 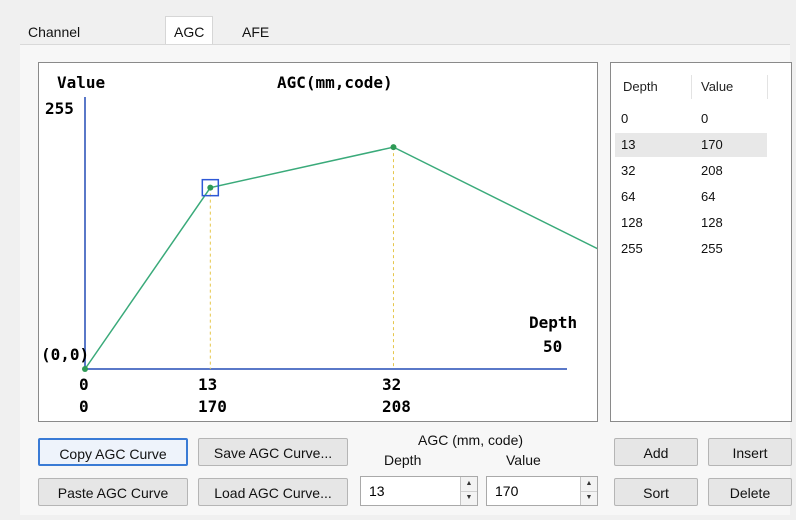 What do you see at coordinates (705, 118) in the screenshot?
I see `row-value: 0` at bounding box center [705, 118].